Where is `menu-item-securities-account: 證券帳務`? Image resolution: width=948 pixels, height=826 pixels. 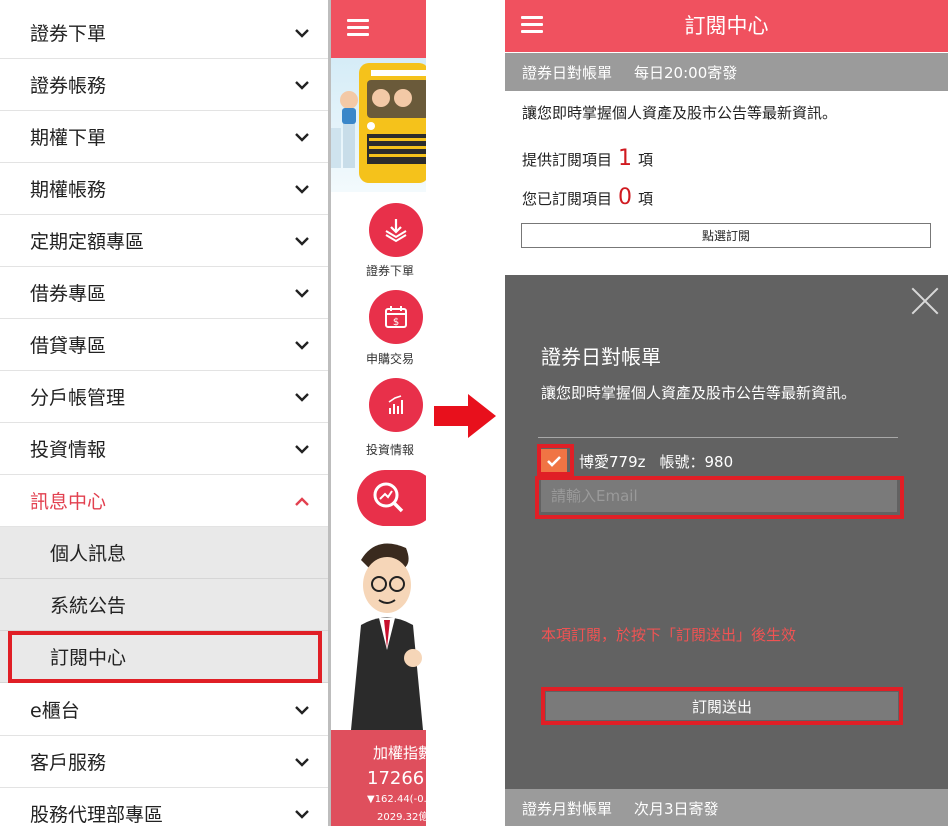
menu-item-securities-account: 證券帳務 is located at coordinates (164, 85).